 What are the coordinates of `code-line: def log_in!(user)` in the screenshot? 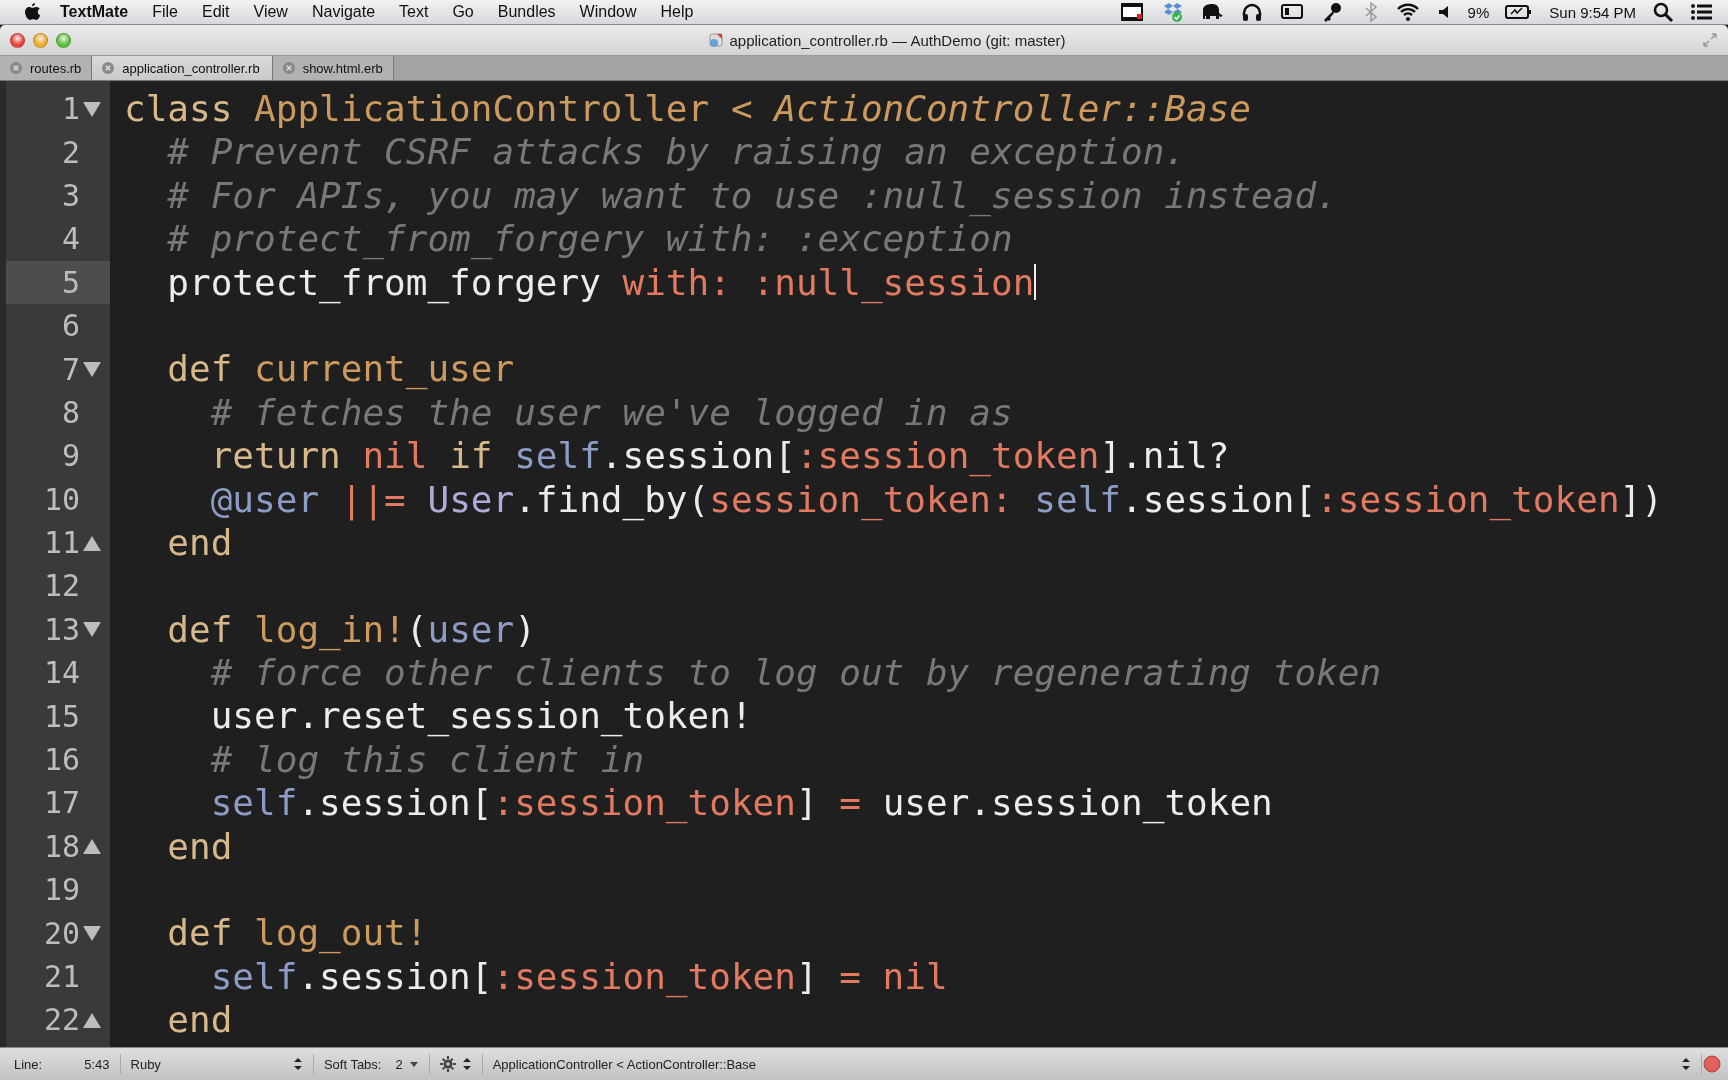 It's located at (351, 629).